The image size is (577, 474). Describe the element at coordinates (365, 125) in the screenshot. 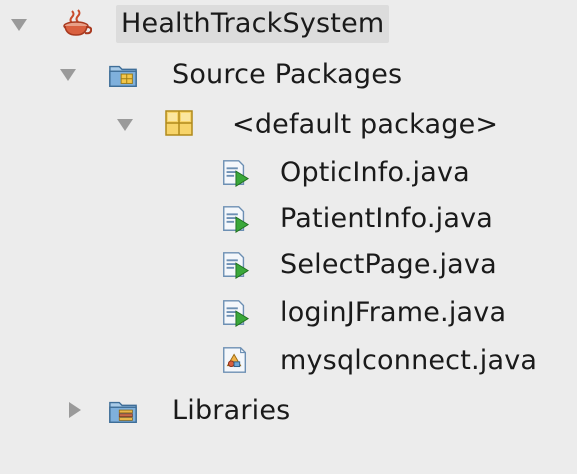

I see `default-package-label: <default package>` at that location.